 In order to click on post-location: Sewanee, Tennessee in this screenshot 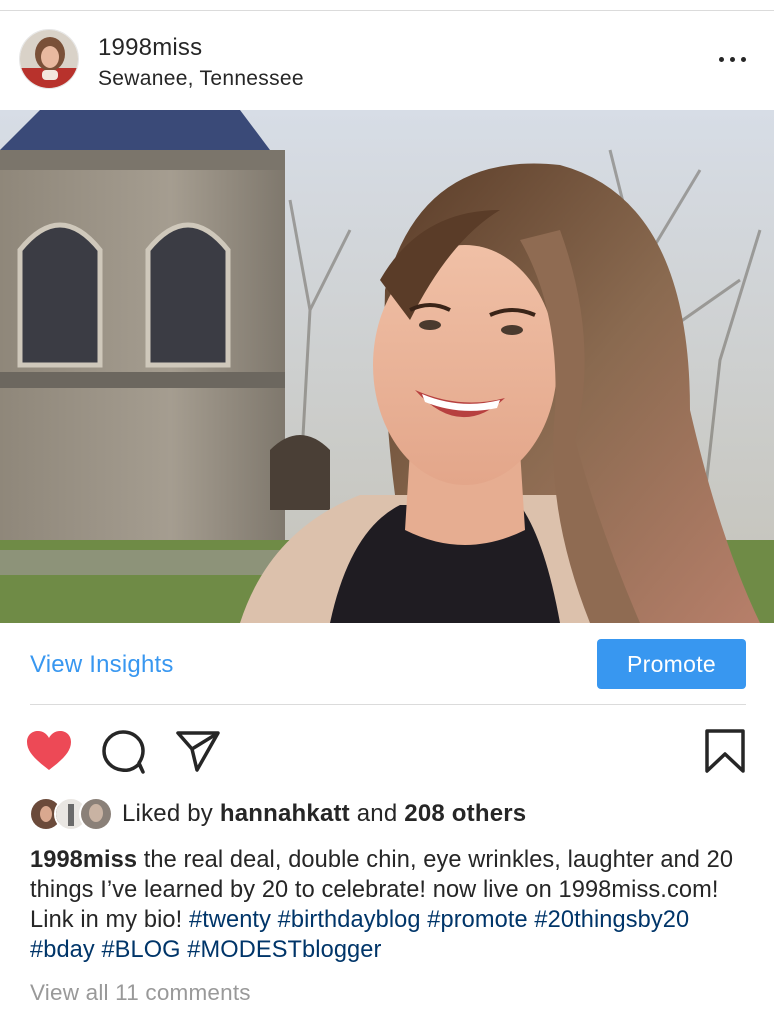, I will do `click(201, 79)`.